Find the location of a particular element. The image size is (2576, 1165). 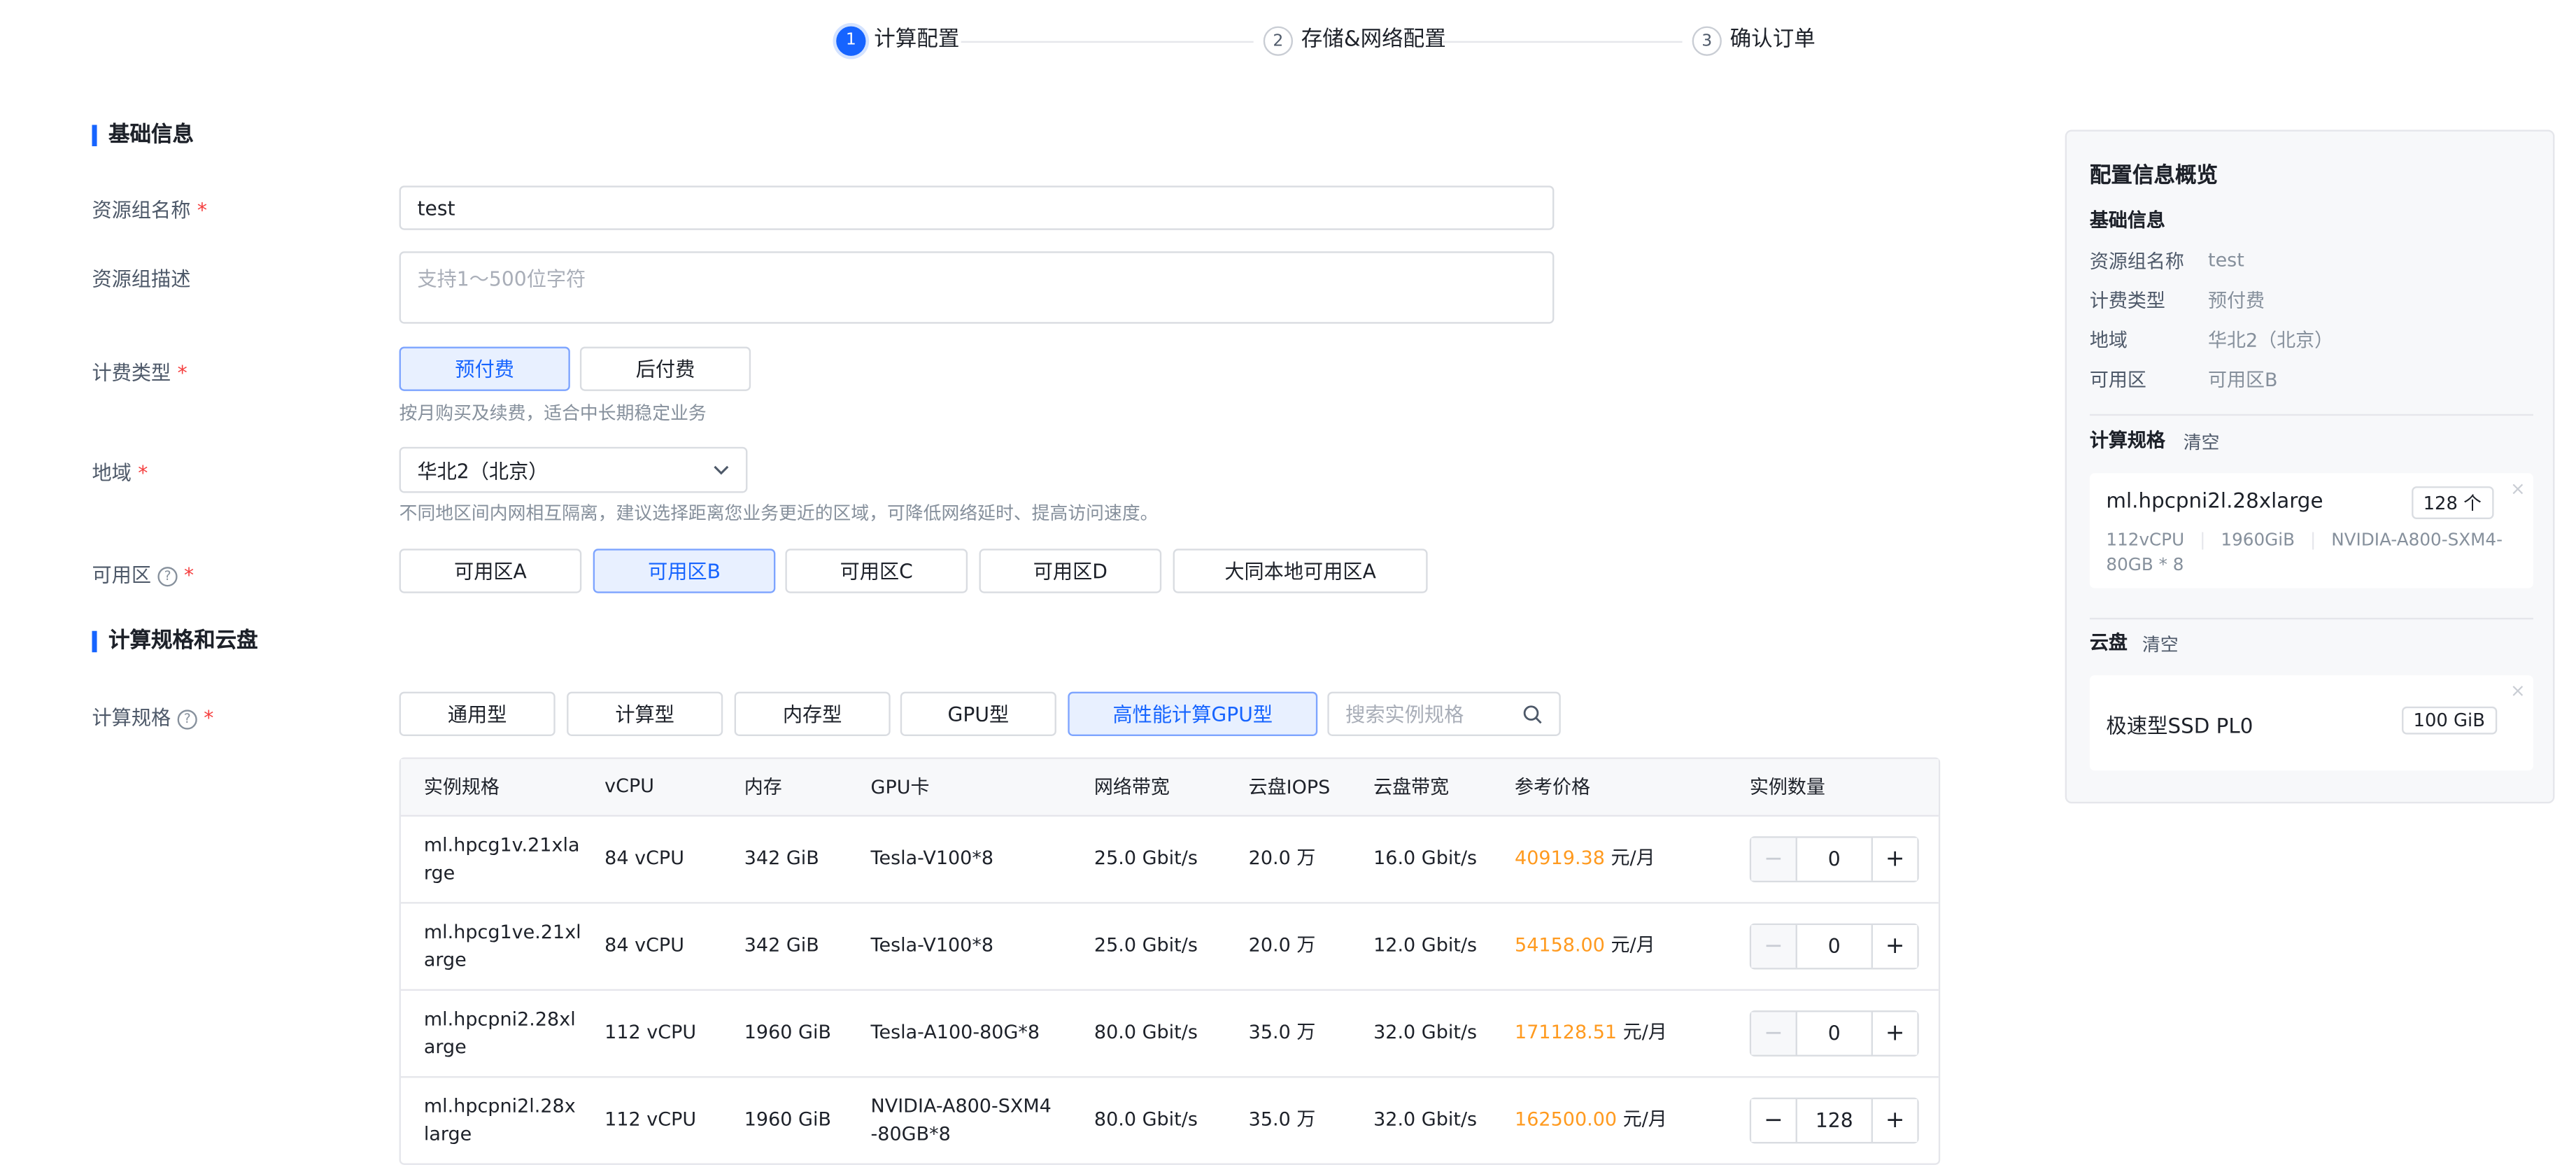

compute-spec-name: ml.hpcpni2l.28xlarge is located at coordinates (2214, 500).